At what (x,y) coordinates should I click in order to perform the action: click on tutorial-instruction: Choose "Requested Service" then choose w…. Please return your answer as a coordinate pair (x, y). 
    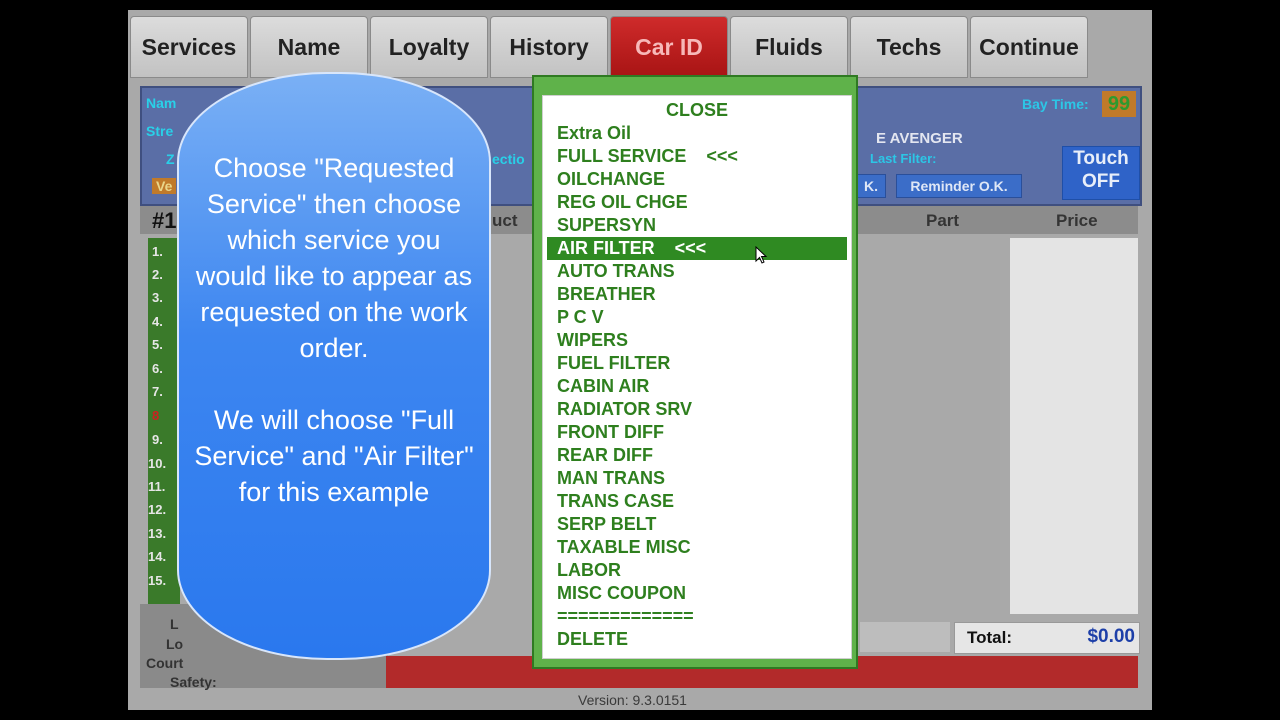
    Looking at the image, I should click on (334, 258).